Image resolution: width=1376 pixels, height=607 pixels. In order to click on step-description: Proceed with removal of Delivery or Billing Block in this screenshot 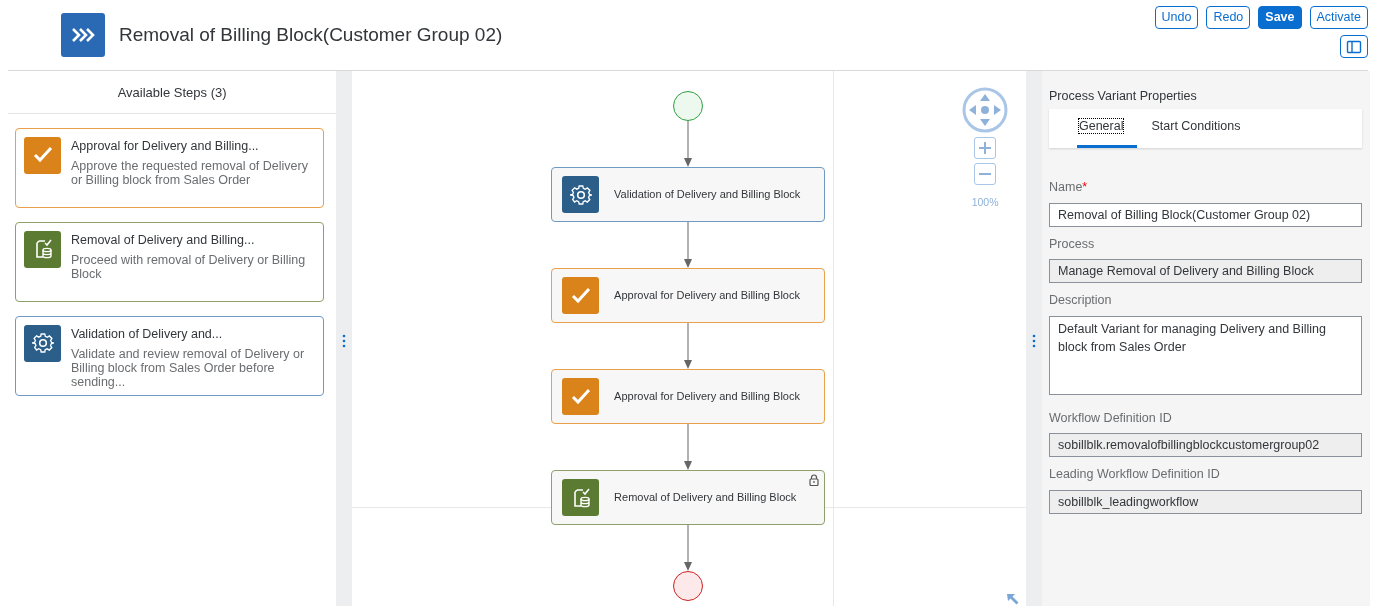, I will do `click(189, 267)`.